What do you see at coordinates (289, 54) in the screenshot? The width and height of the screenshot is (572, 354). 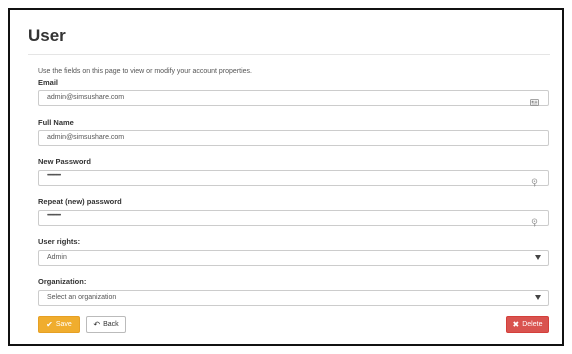 I see `title-divider` at bounding box center [289, 54].